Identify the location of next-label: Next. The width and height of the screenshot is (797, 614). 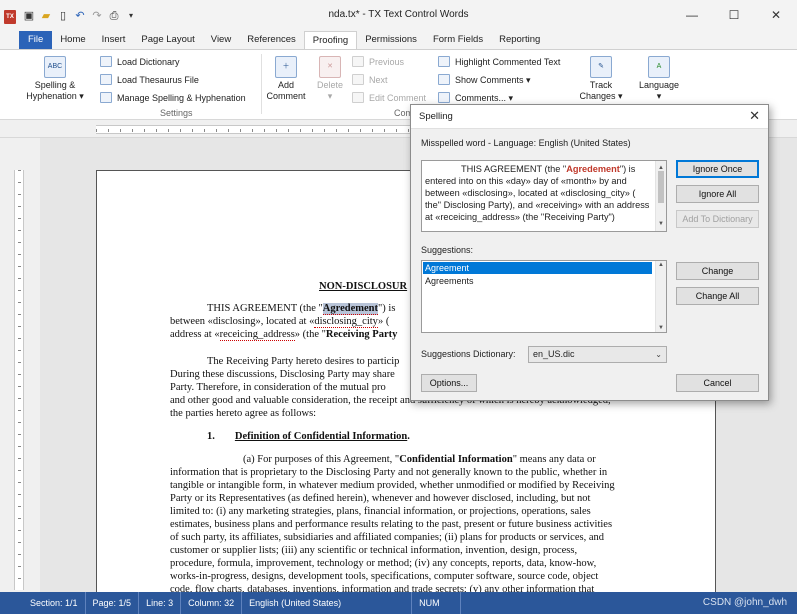
(378, 80).